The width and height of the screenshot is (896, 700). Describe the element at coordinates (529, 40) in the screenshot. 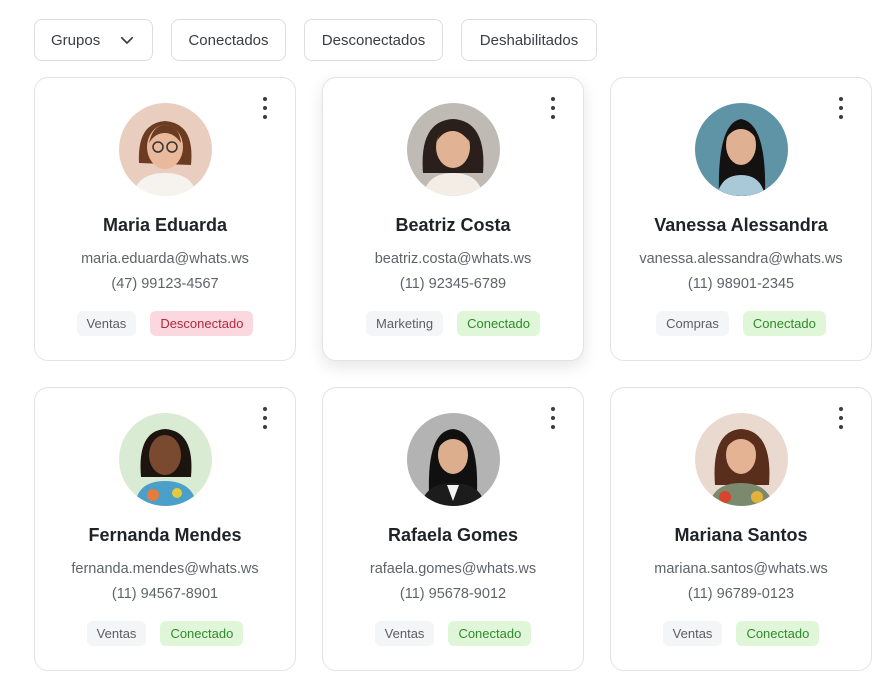

I see `filter-disabled-button: Deshabilitados` at that location.